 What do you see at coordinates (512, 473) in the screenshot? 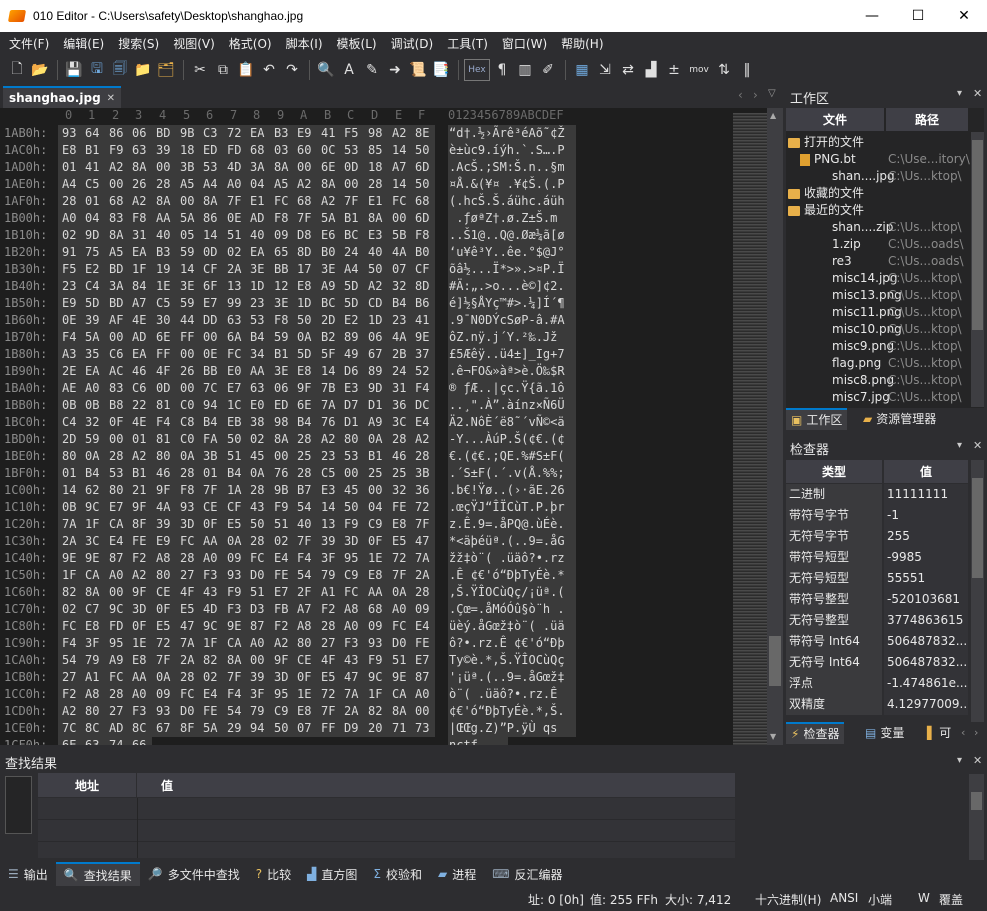
I see `ascii-text: .´S±F(.´.v(Å.%%;` at bounding box center [512, 473].